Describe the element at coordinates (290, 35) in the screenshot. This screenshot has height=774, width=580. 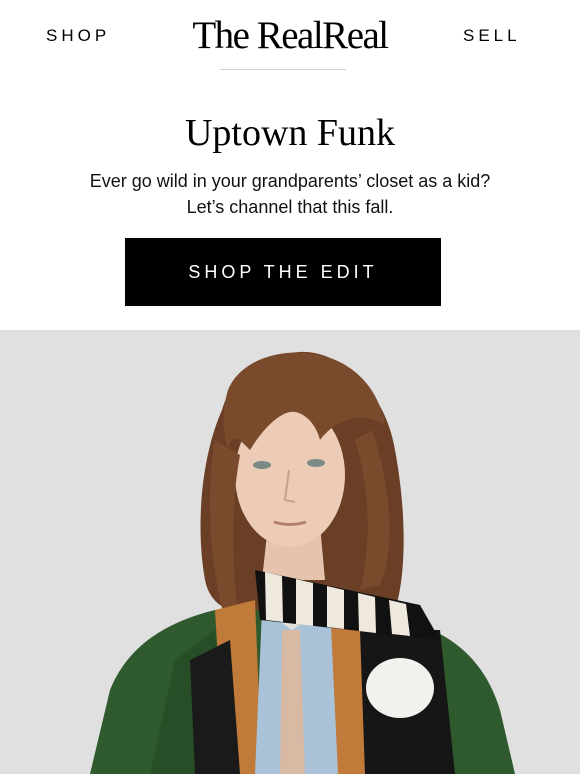
I see `top-navigation: SHOP The RealReal SELL` at that location.